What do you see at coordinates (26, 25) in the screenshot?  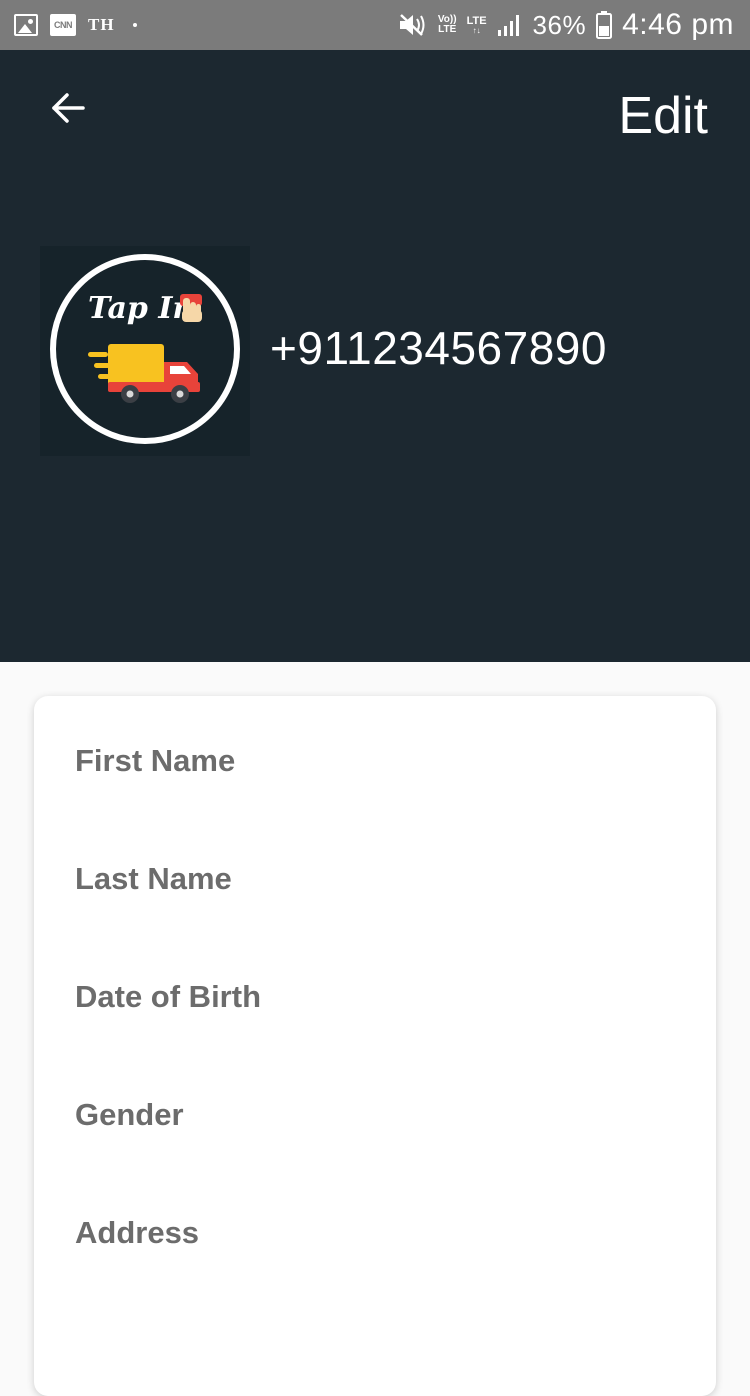 I see `image-icon` at bounding box center [26, 25].